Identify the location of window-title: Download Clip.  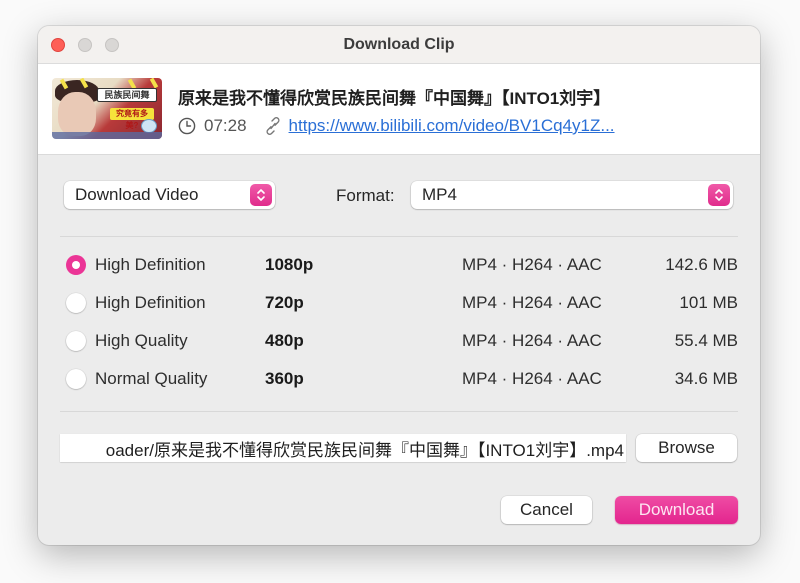
(399, 44).